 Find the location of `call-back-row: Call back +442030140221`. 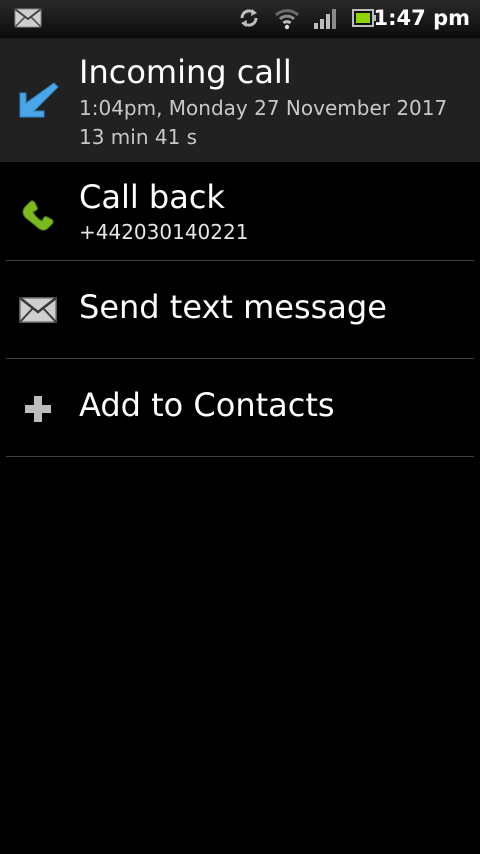

call-back-row: Call back +442030140221 is located at coordinates (240, 211).